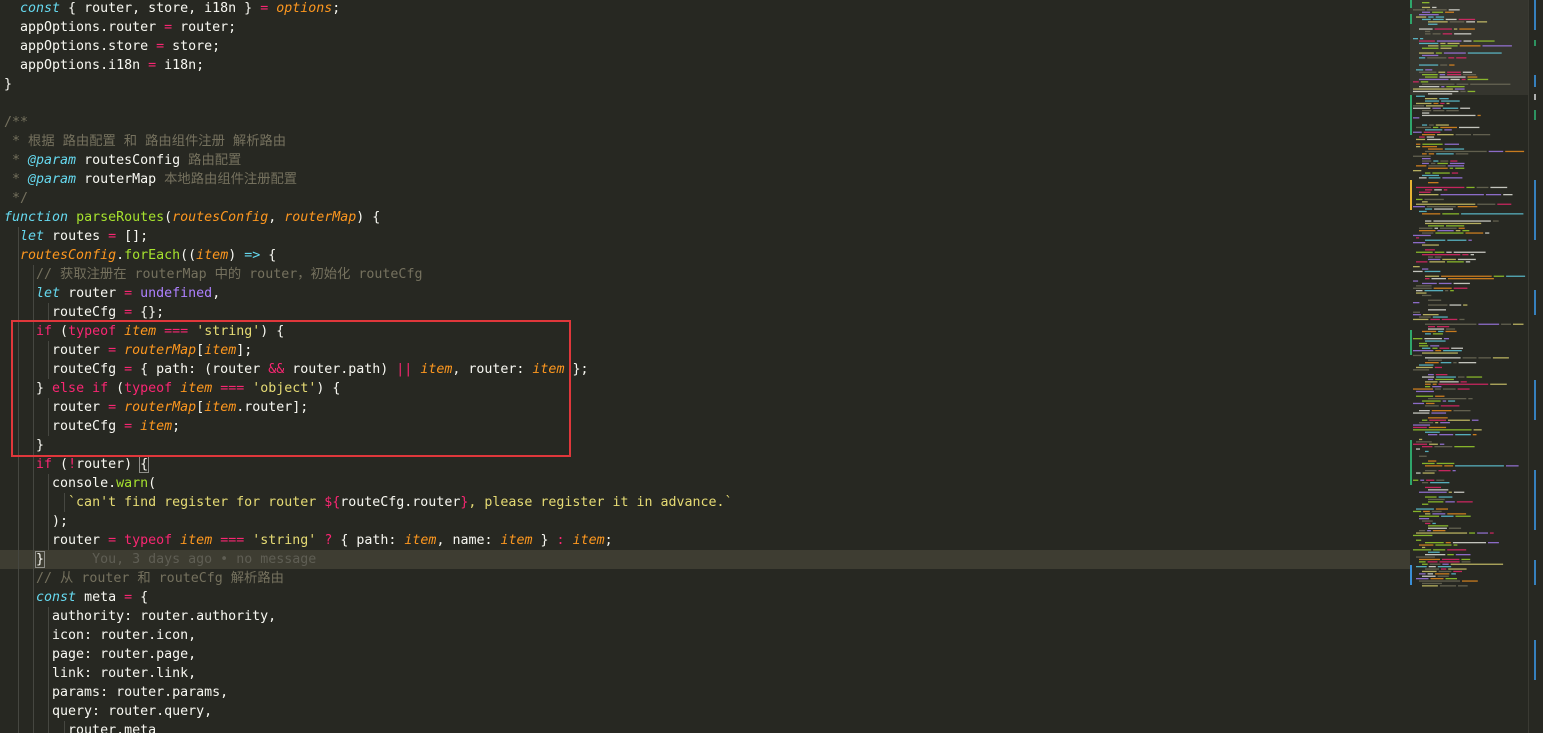  What do you see at coordinates (705, 103) in the screenshot?
I see `code-line` at bounding box center [705, 103].